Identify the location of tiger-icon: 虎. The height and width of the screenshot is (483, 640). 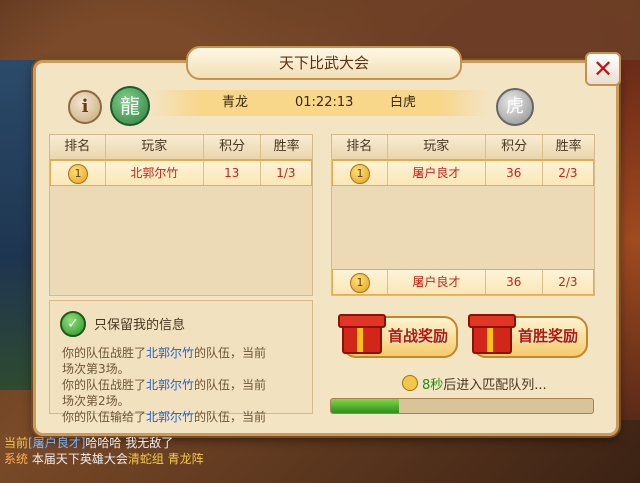
(515, 107).